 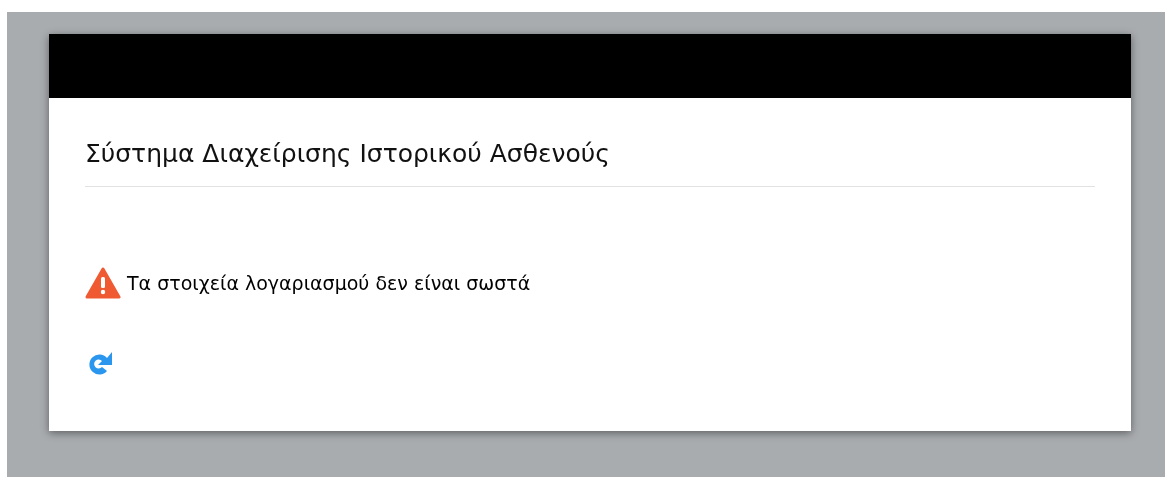 What do you see at coordinates (329, 283) in the screenshot?
I see `error-message: Τα στοιχεία λογαριασμού δεν είναι σωστά` at bounding box center [329, 283].